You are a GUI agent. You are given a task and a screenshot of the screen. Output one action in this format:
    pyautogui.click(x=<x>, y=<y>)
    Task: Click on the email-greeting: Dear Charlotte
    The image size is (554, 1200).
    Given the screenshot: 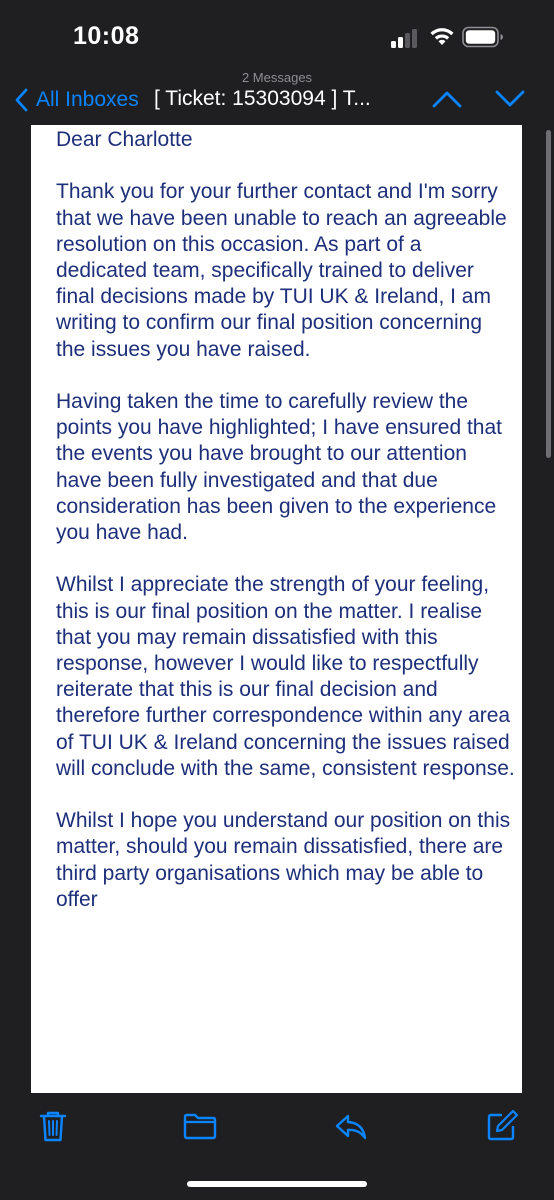 What is the action you would take?
    pyautogui.click(x=124, y=139)
    